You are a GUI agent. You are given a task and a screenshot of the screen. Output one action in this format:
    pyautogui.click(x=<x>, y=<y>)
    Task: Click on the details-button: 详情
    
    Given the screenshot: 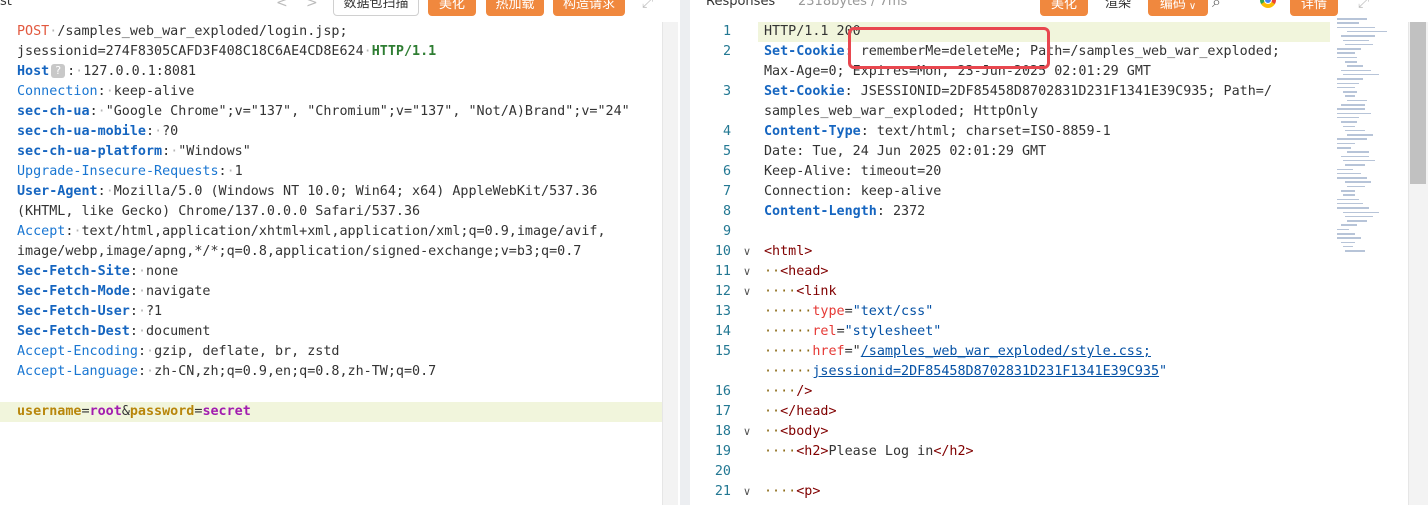 What is the action you would take?
    pyautogui.click(x=1314, y=8)
    